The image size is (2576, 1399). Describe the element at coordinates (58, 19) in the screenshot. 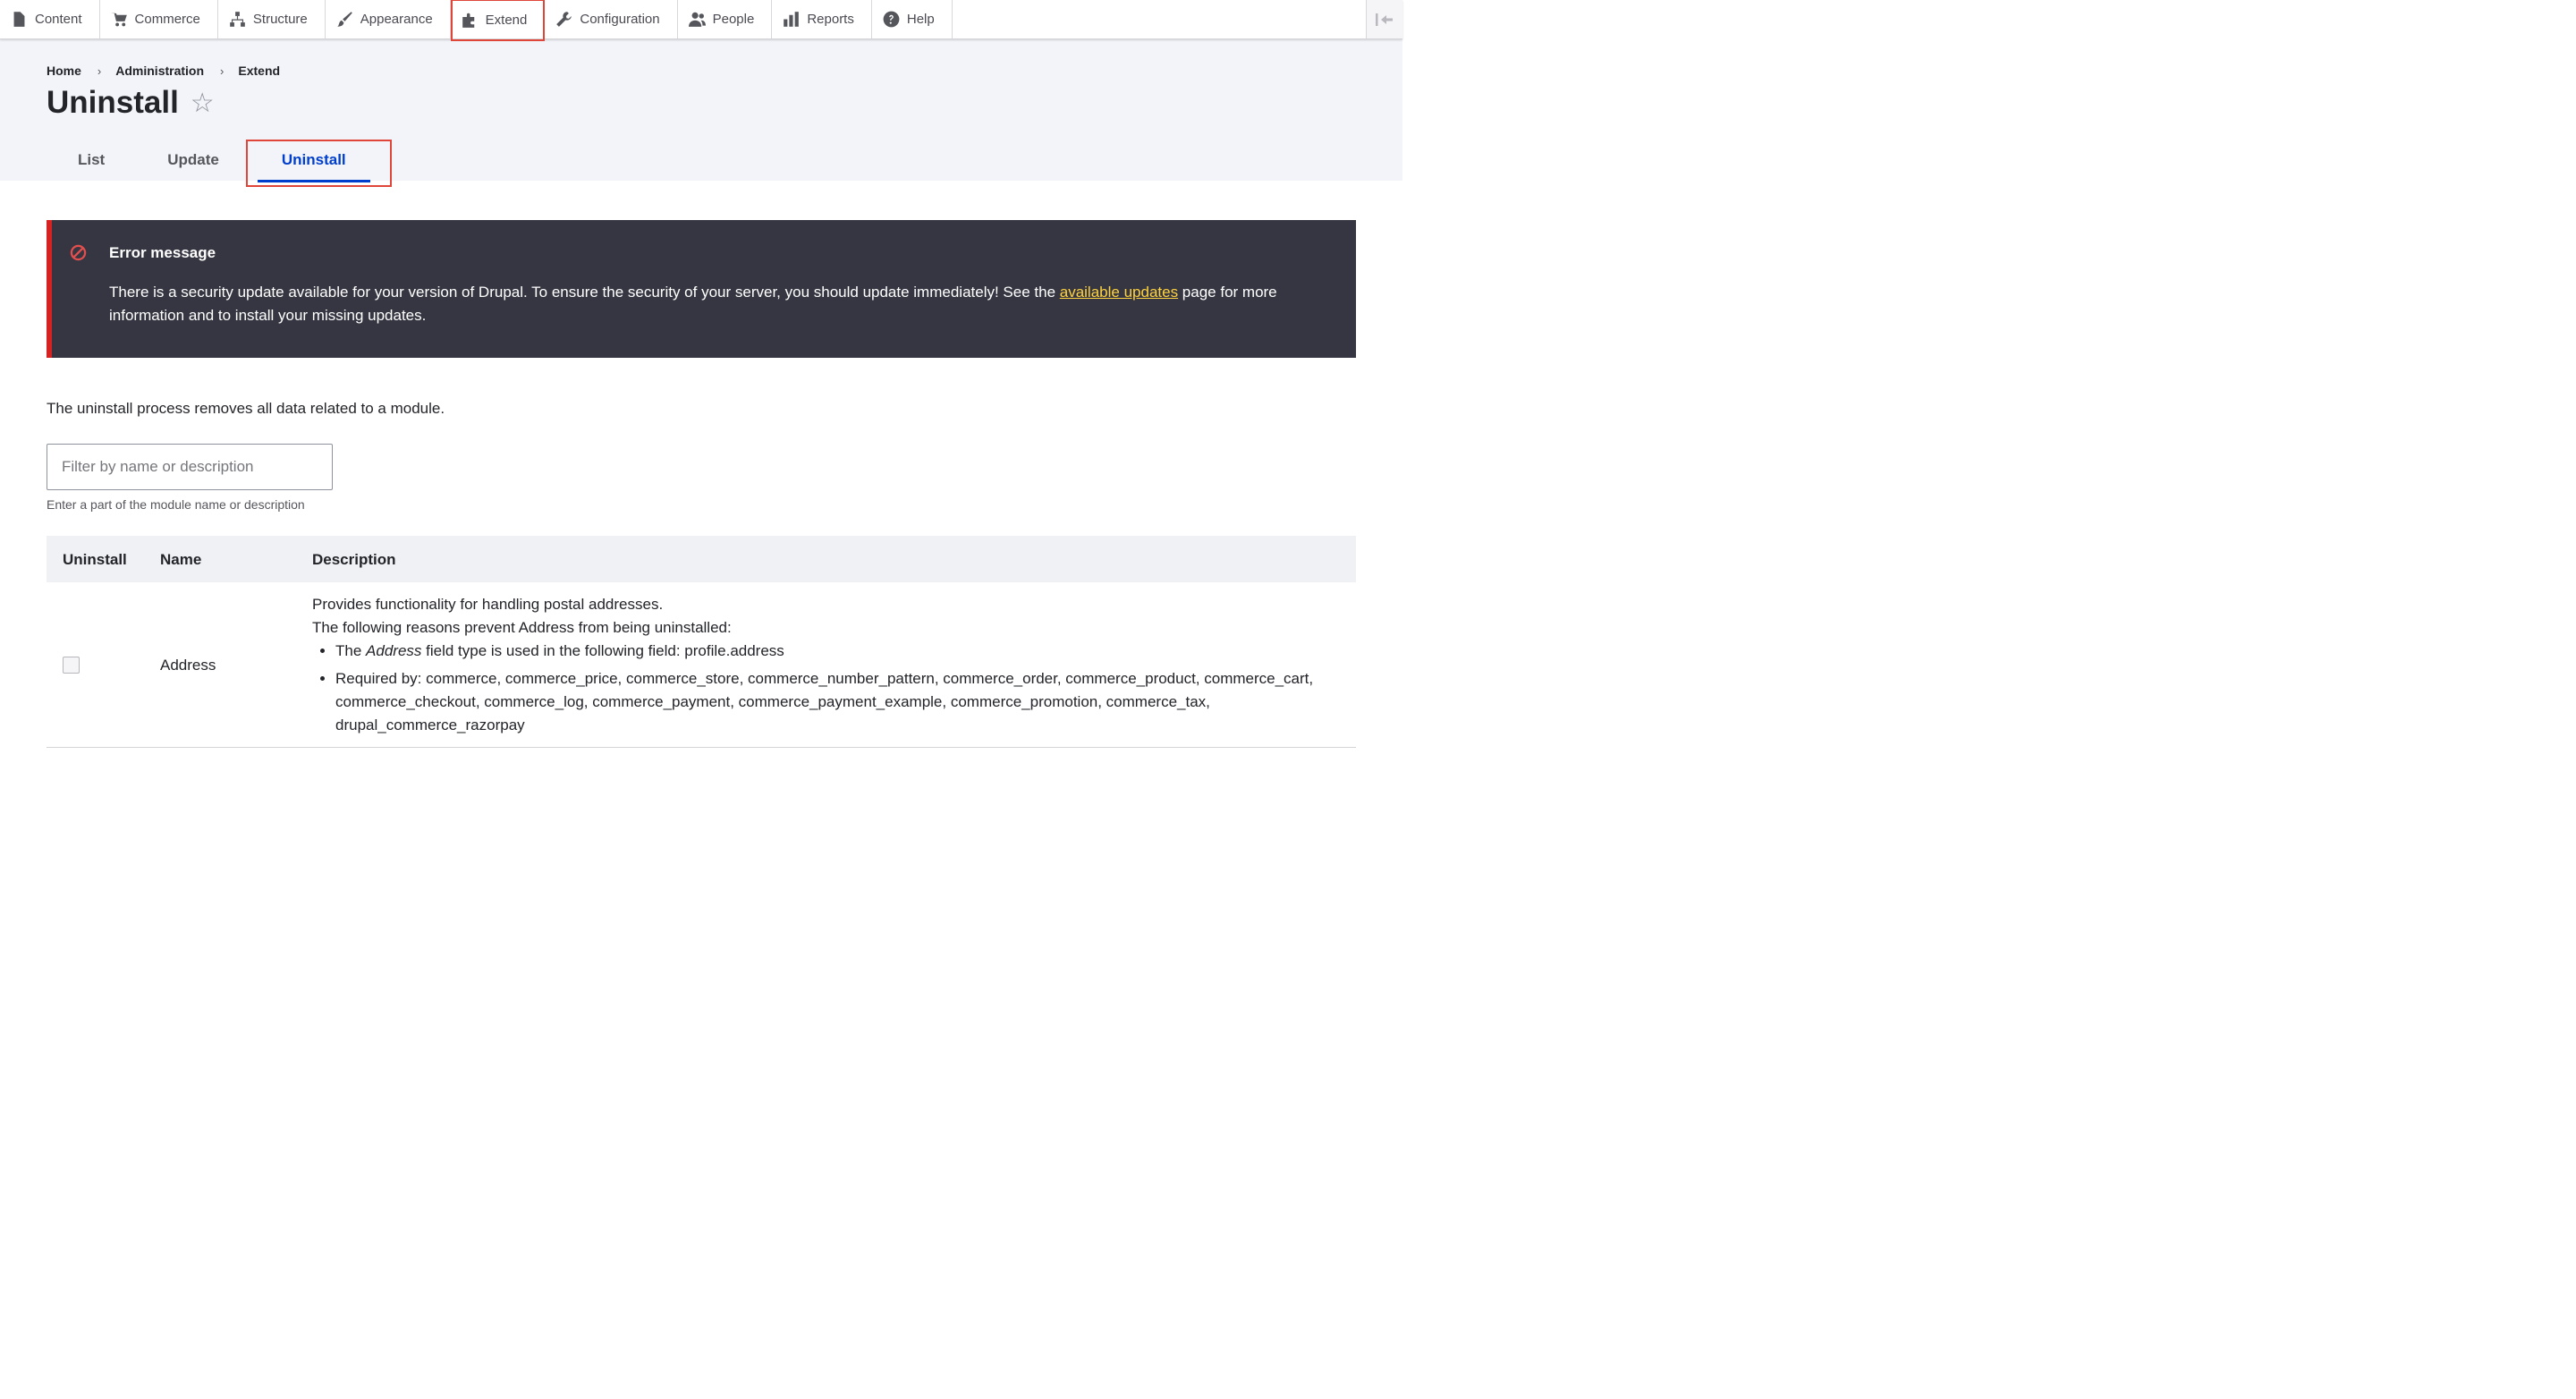

I see `toolbar-item-label: Content` at that location.